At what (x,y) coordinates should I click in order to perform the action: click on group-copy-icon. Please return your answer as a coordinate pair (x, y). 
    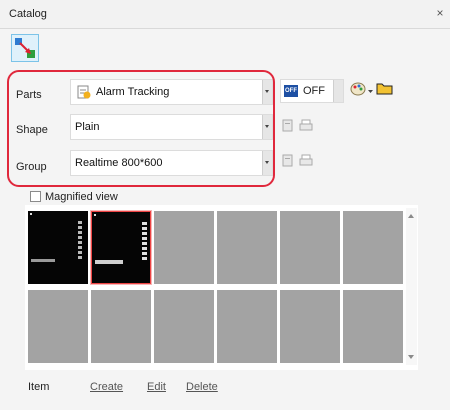
    Looking at the image, I should click on (288, 161).